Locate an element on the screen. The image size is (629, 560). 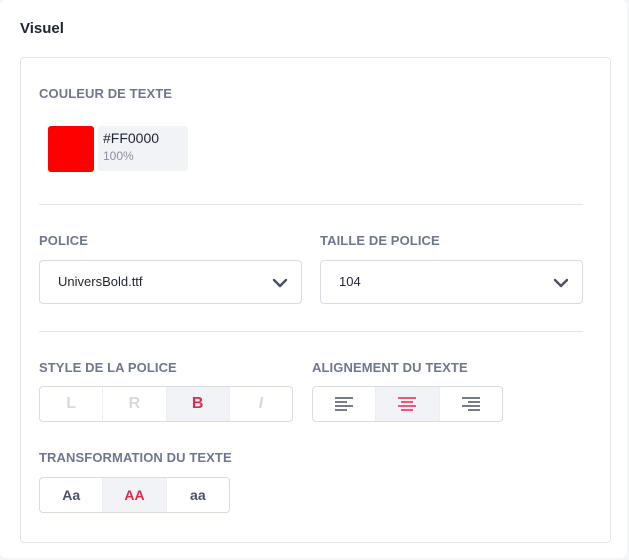
align-center-icon is located at coordinates (407, 404).